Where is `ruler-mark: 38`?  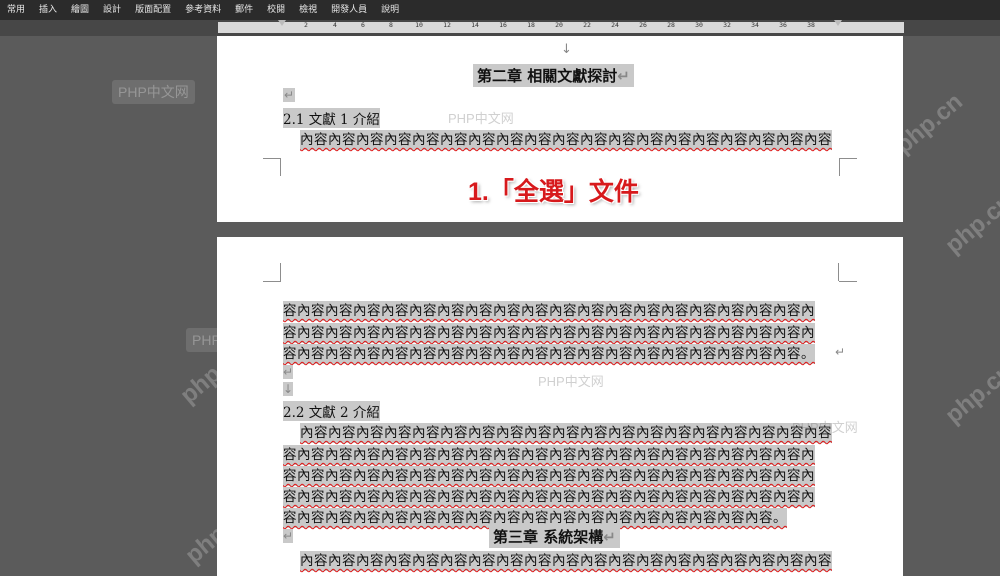 ruler-mark: 38 is located at coordinates (811, 25).